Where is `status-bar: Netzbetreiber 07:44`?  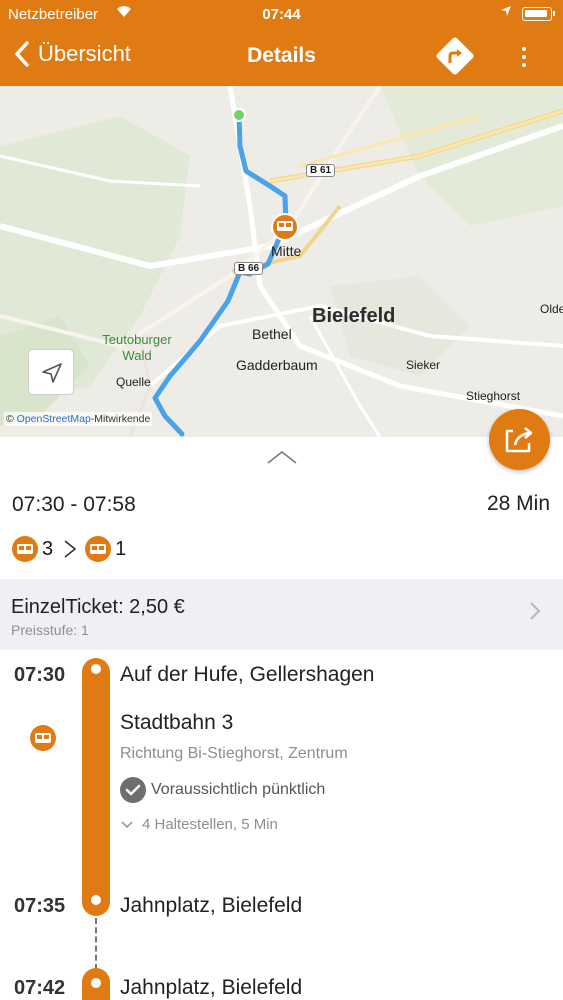
status-bar: Netzbetreiber 07:44 is located at coordinates (281, 14).